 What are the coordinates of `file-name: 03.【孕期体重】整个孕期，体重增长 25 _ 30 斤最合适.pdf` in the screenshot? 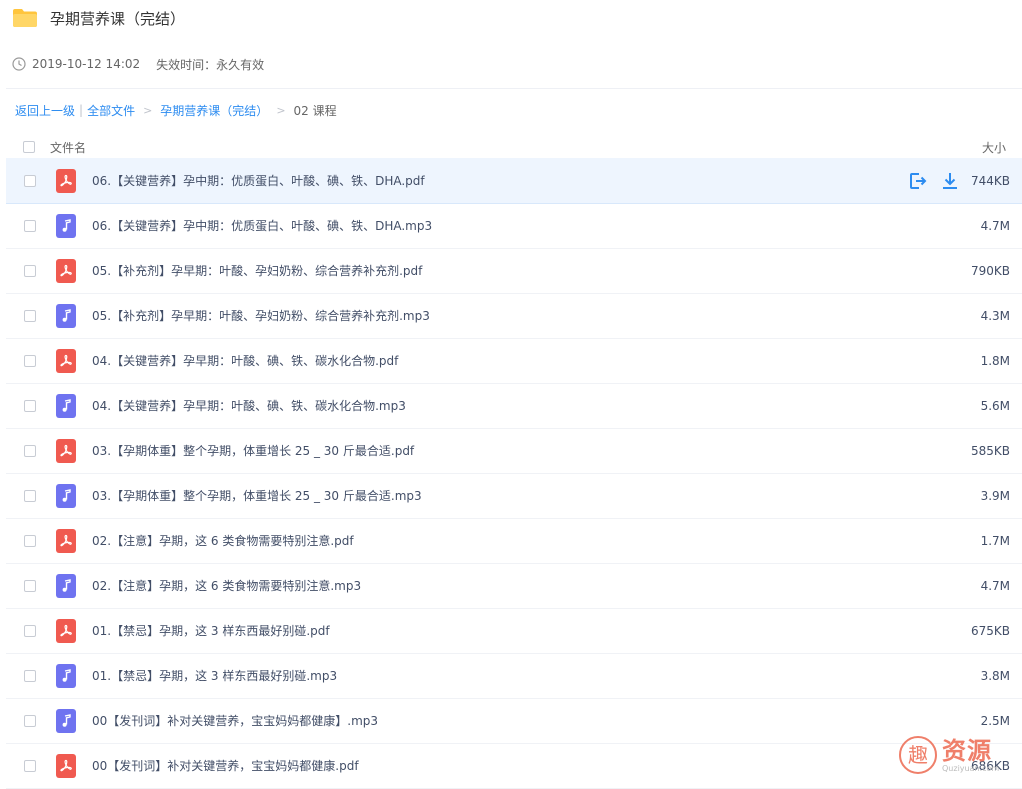 It's located at (253, 450).